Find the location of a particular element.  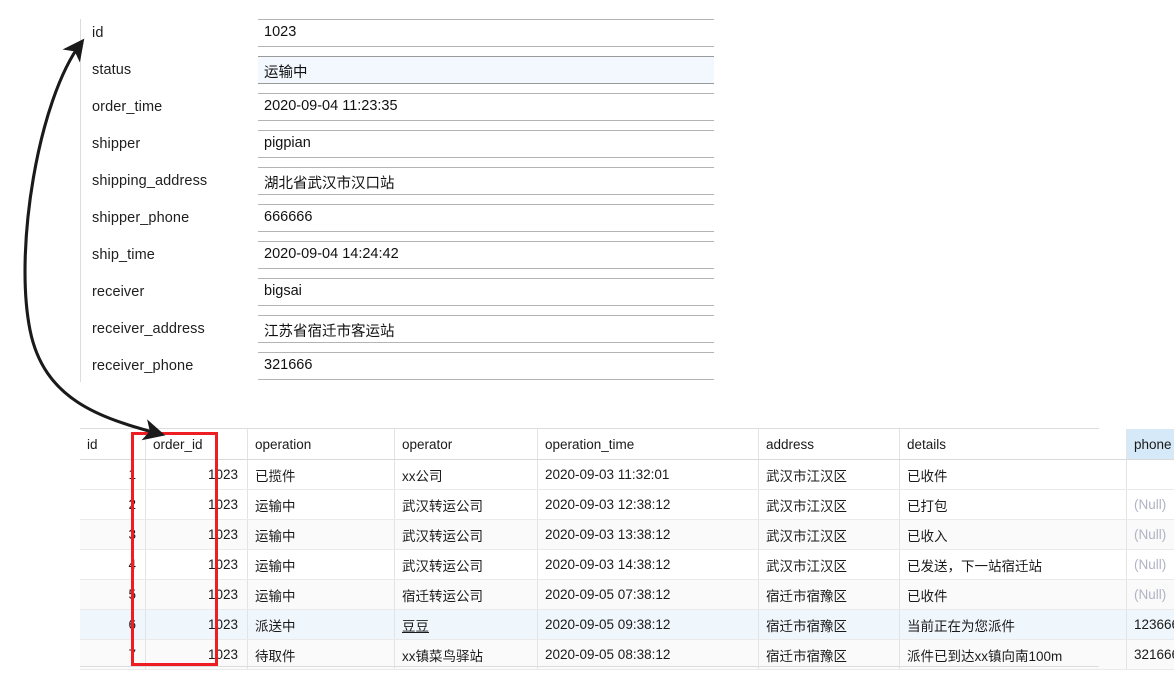

cell-operation_time: 2020-09-03 14:38:12 is located at coordinates (648, 564).